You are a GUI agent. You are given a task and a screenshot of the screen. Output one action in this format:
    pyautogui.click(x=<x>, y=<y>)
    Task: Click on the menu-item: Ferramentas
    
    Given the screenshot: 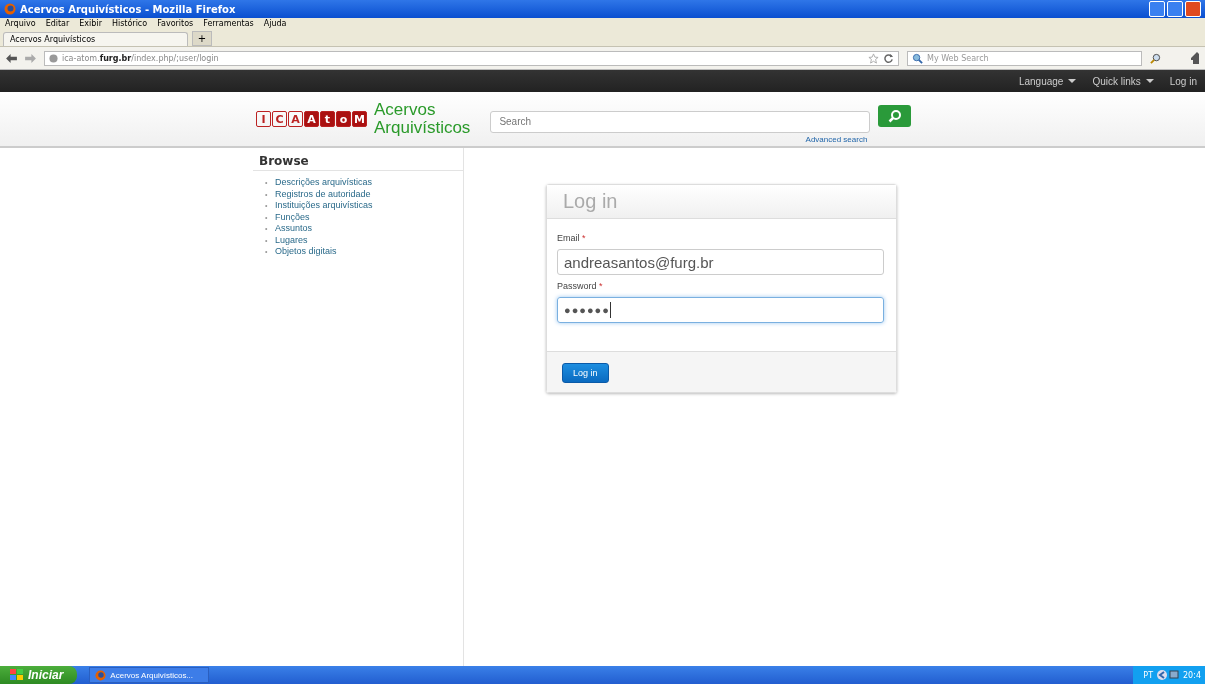 What is the action you would take?
    pyautogui.click(x=228, y=23)
    